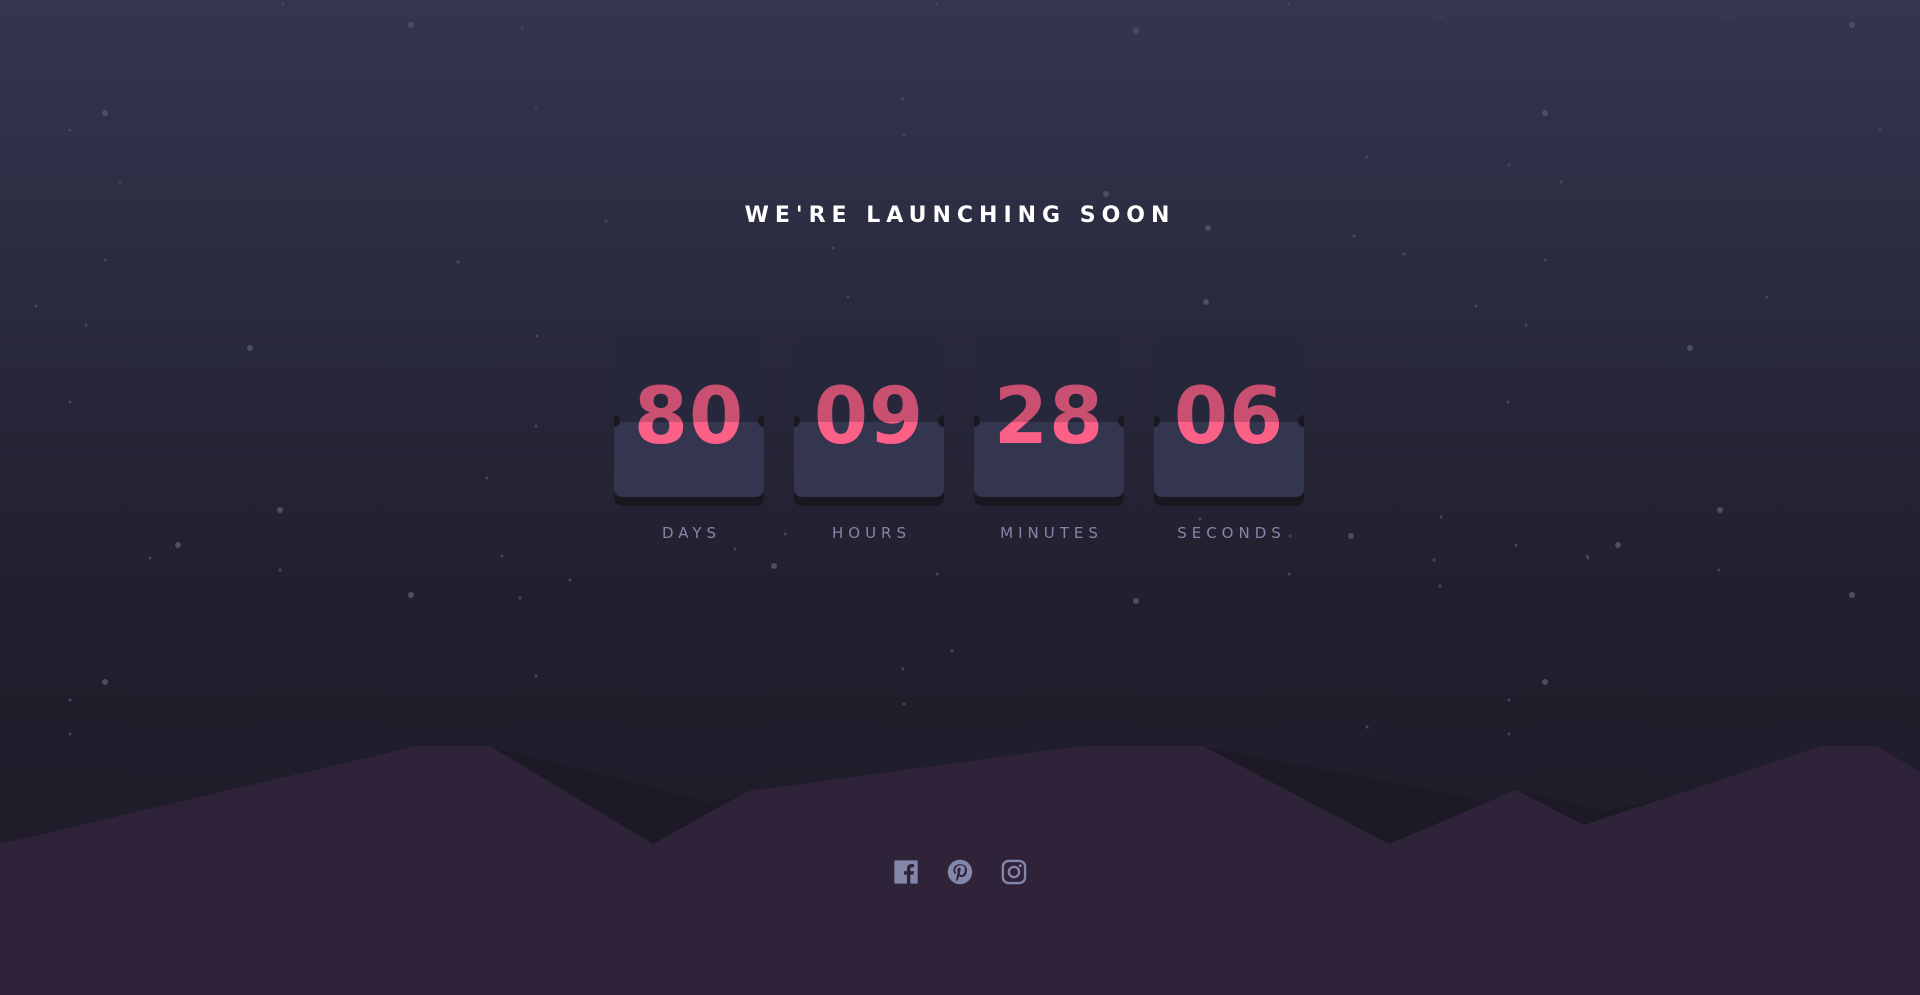 This screenshot has height=995, width=1920. I want to click on facebook-link, so click(906, 872).